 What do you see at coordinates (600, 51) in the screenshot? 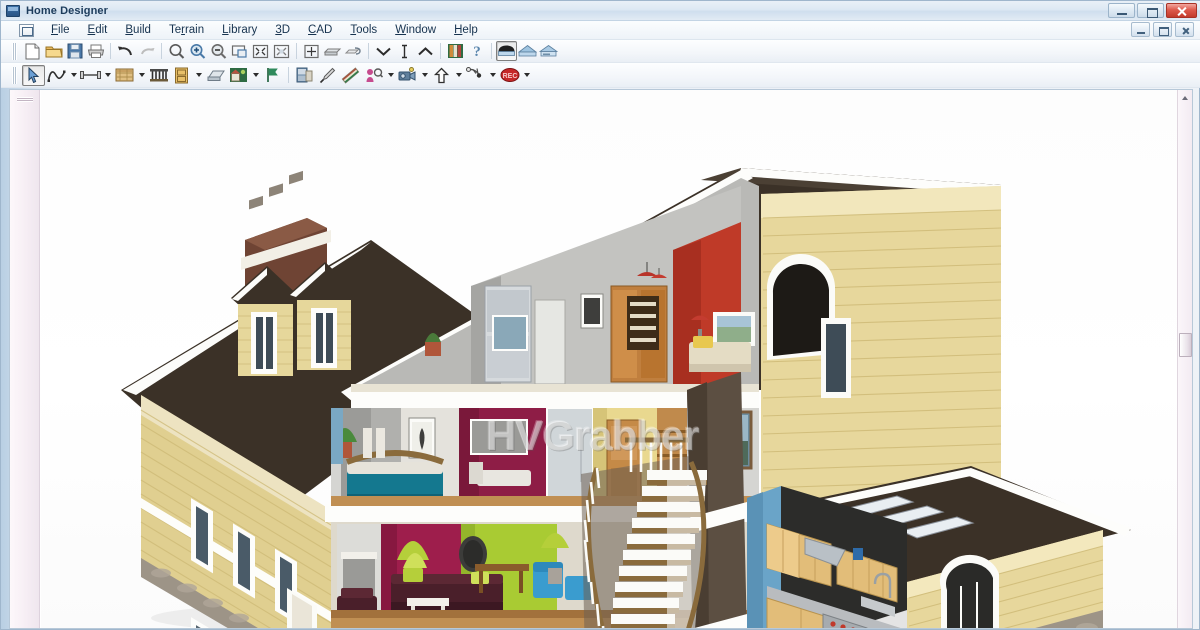
I see `standard-toolbar: ?` at bounding box center [600, 51].